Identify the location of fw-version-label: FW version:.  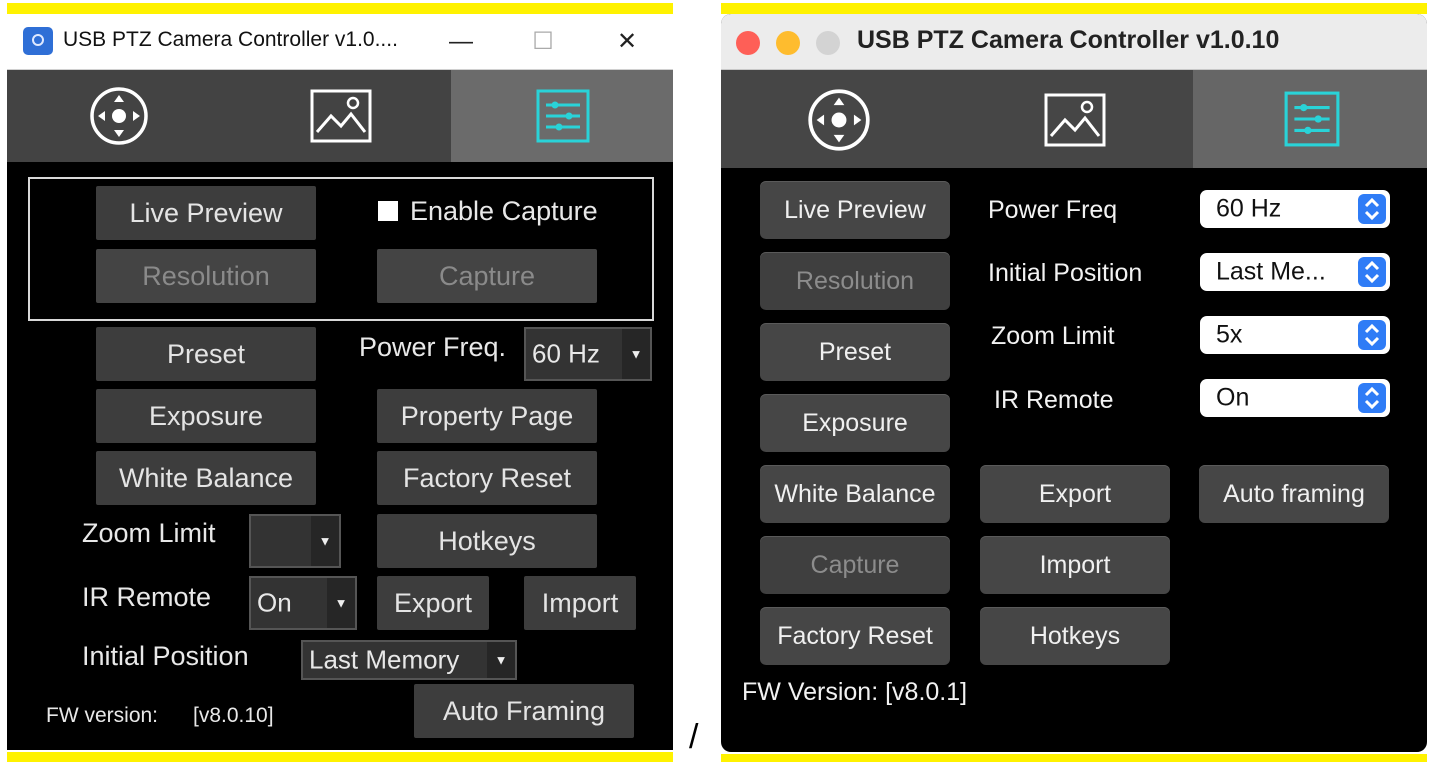
(102, 715).